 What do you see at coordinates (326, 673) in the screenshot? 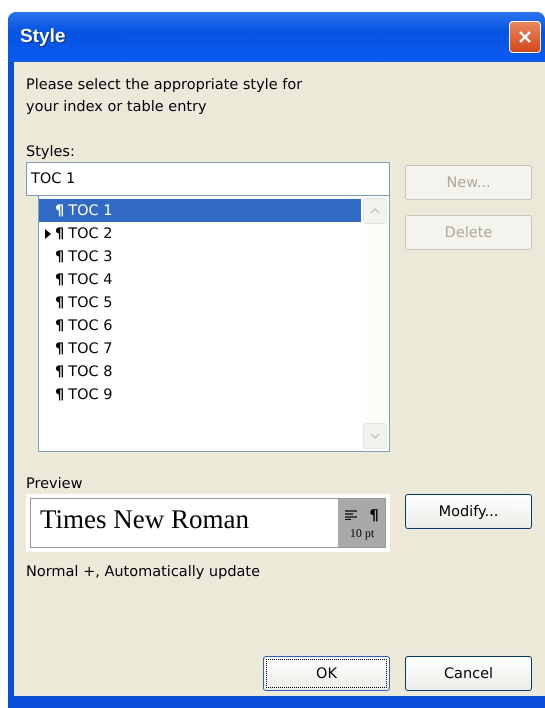
I see `dialog-button: OK` at bounding box center [326, 673].